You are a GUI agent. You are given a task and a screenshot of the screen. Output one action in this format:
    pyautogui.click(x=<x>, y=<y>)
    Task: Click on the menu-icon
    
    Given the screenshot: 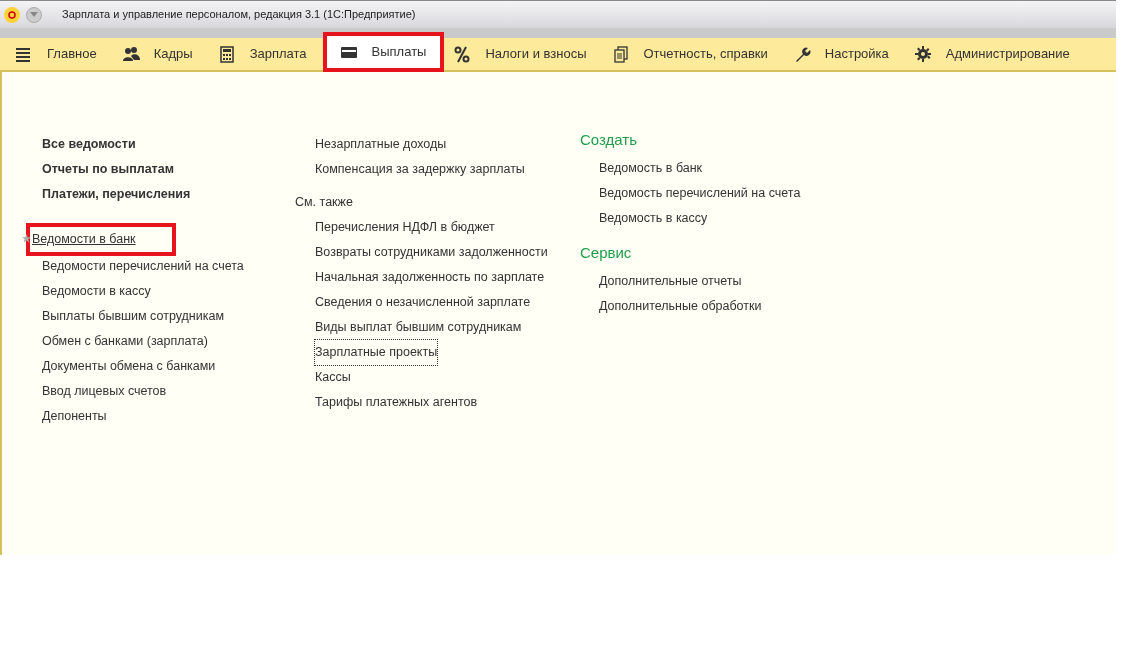 What is the action you would take?
    pyautogui.click(x=24, y=54)
    